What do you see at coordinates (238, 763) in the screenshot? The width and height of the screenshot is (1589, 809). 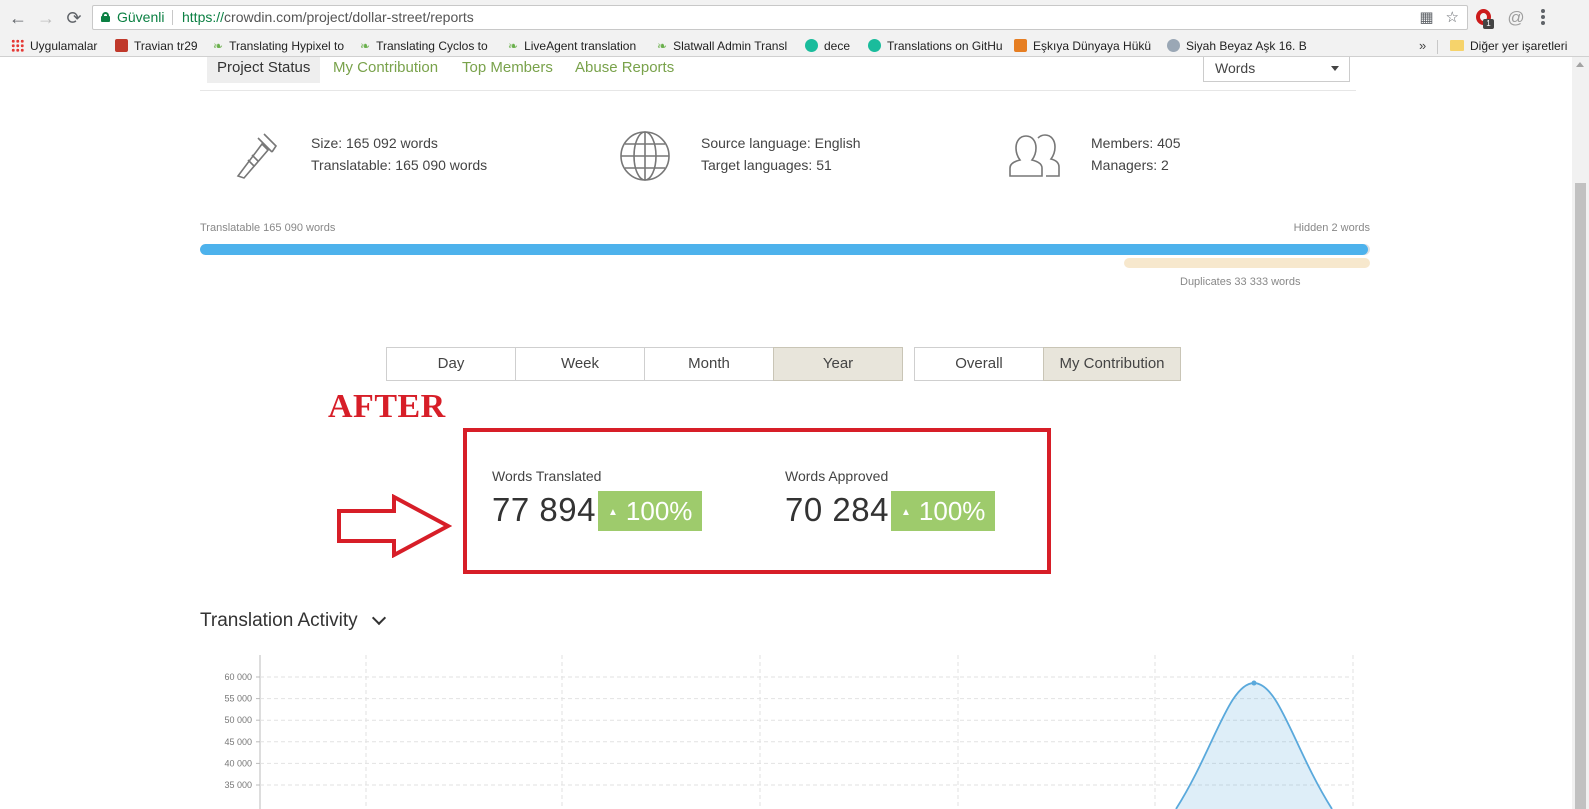 I see `y-tick-label: 40 000` at bounding box center [238, 763].